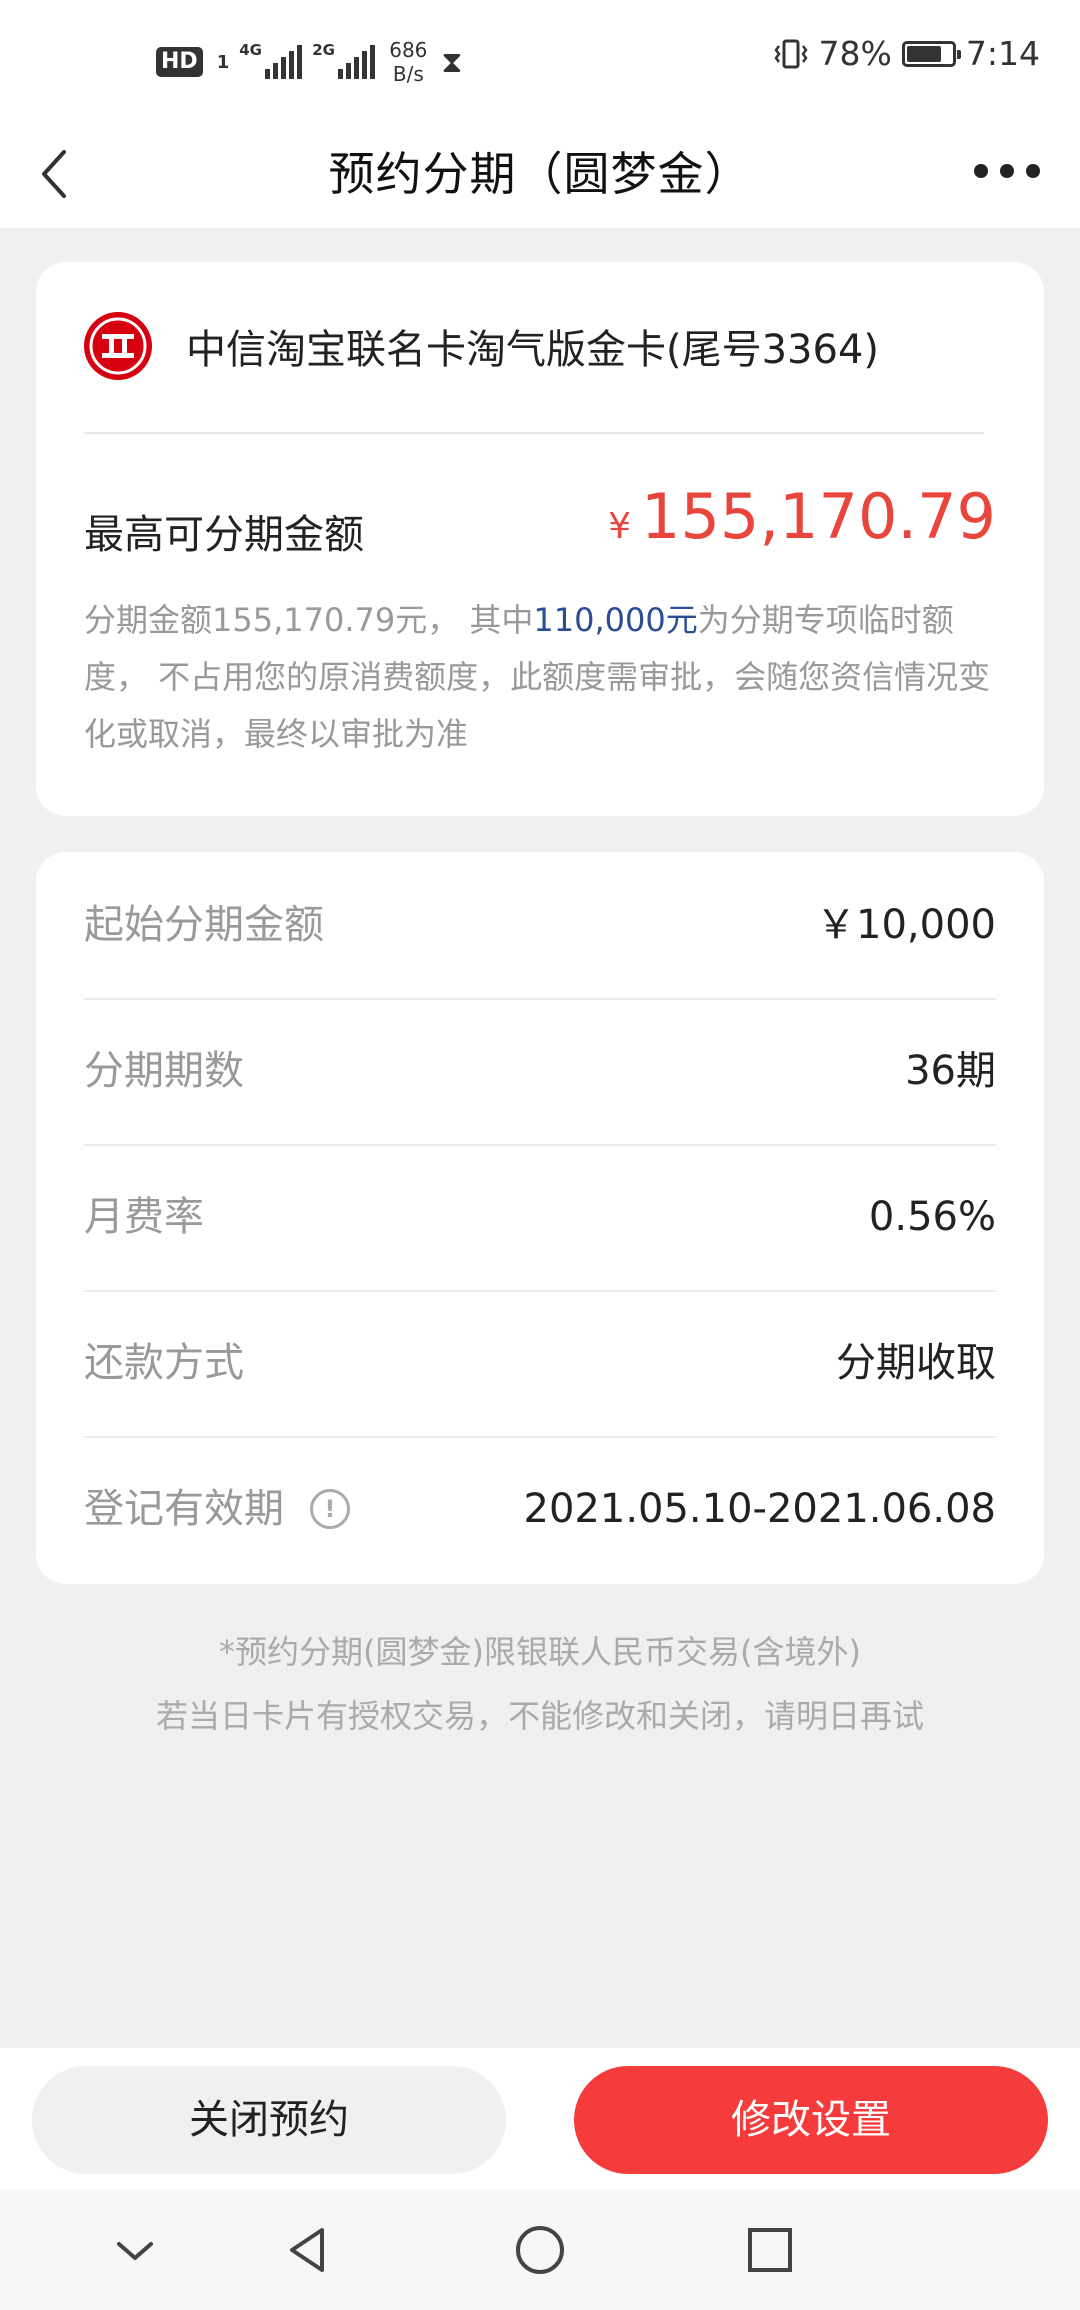 This screenshot has height=2310, width=1080. I want to click on detail-row-validity: 登记有效期 ! 2021.05.10-2021.06.08, so click(540, 1509).